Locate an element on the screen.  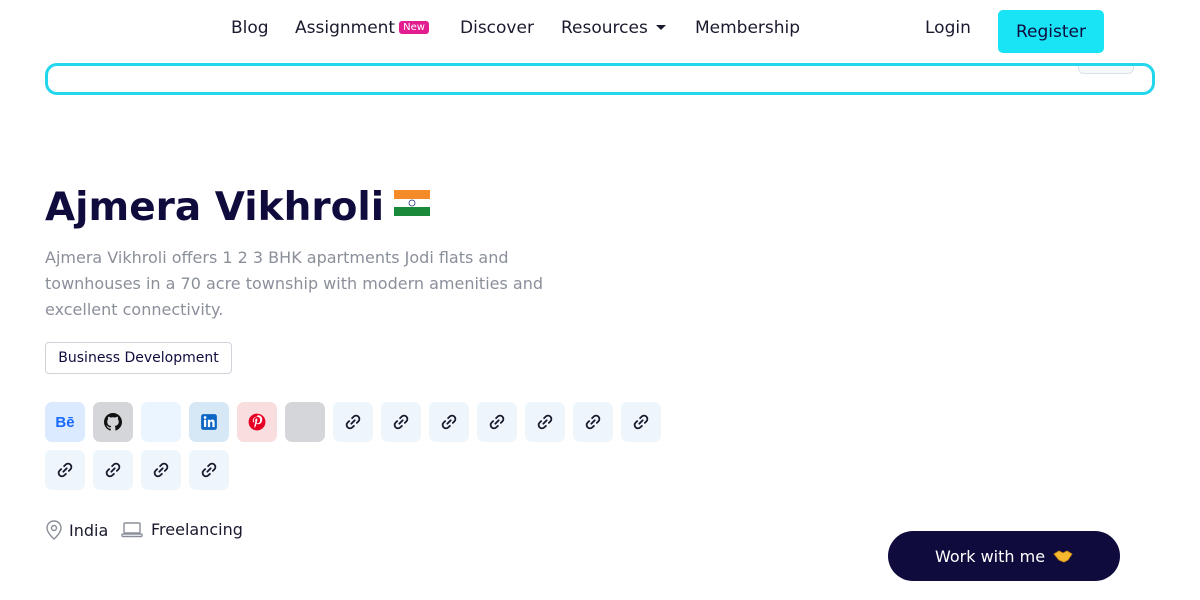
linkedin-icon is located at coordinates (209, 422).